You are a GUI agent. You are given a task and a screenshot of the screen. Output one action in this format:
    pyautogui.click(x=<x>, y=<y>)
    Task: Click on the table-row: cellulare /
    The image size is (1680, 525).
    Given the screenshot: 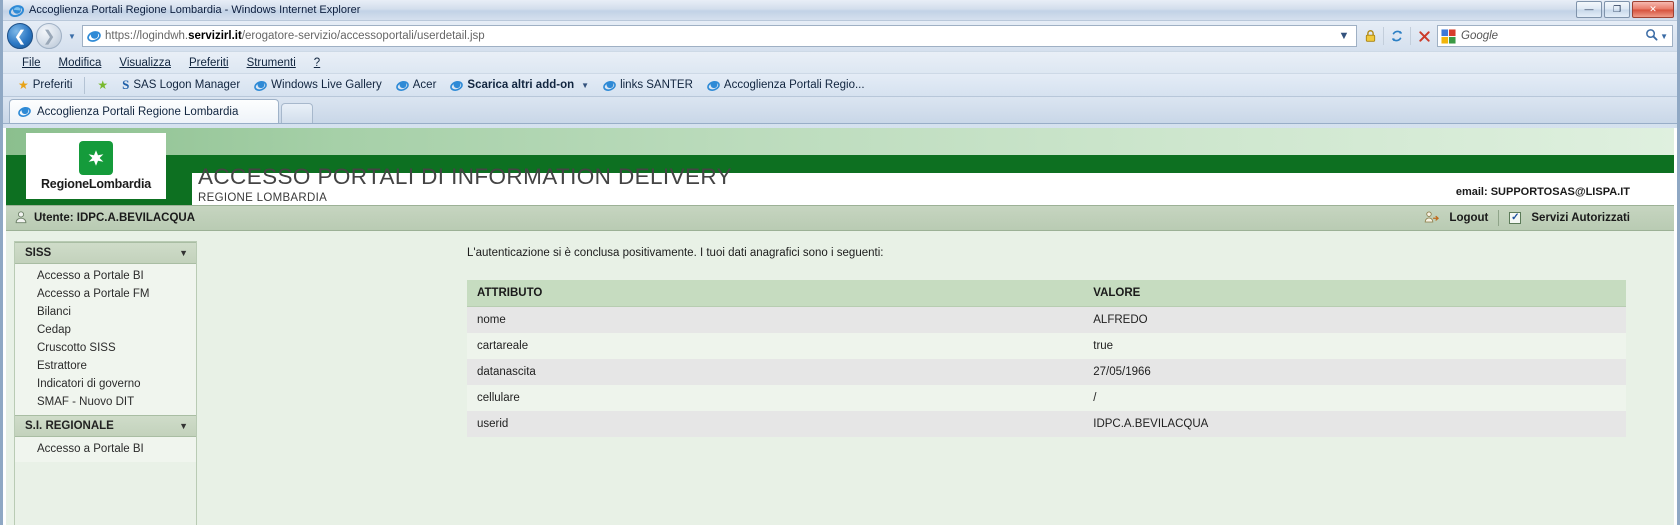 What is the action you would take?
    pyautogui.click(x=1046, y=397)
    